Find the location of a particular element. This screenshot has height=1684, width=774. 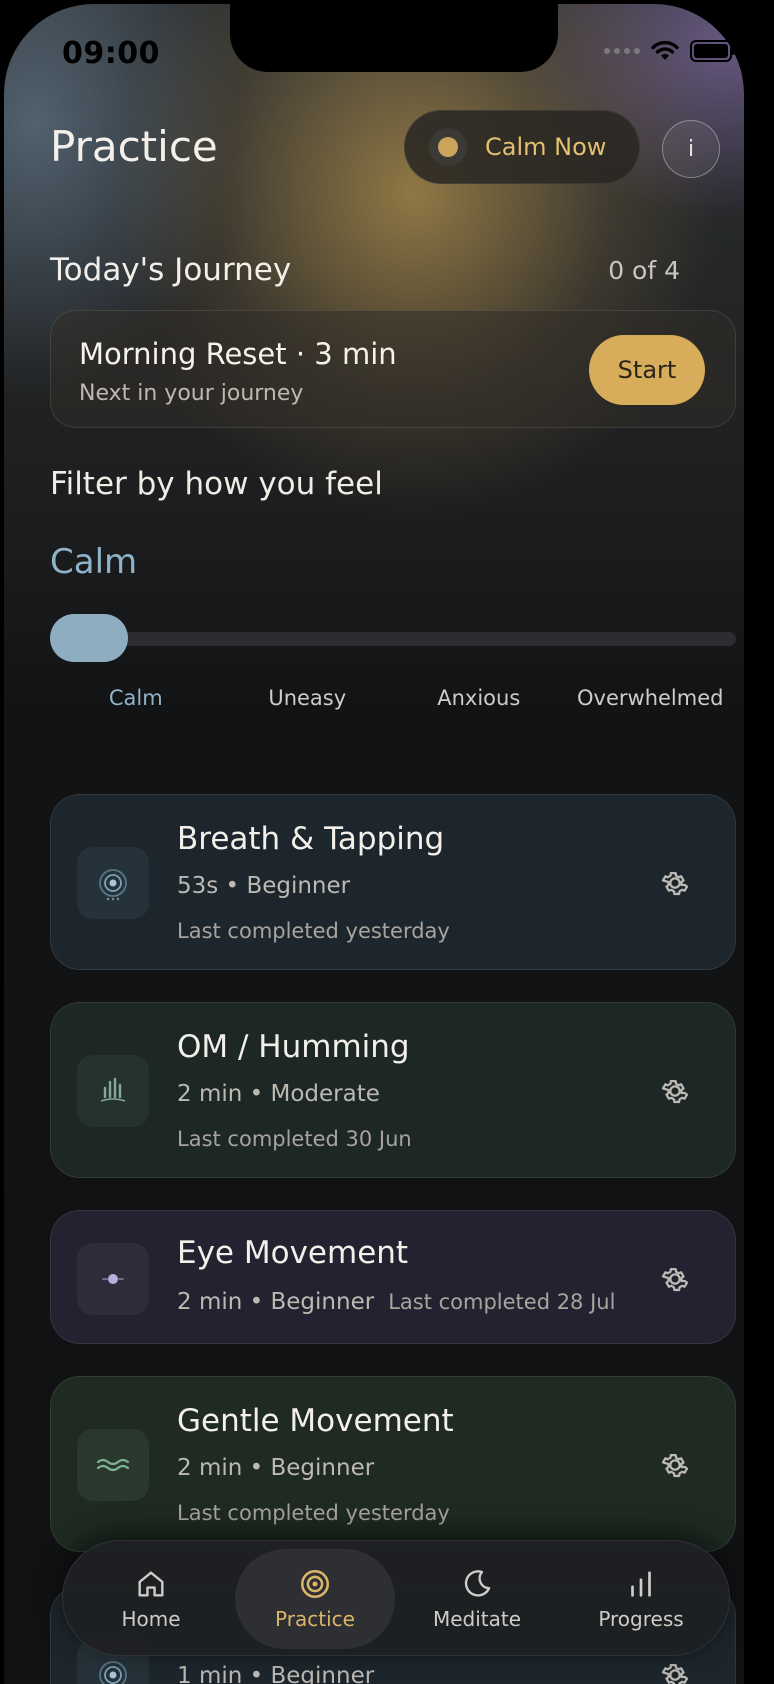

mood-option-anxious: Anxious is located at coordinates (479, 698).